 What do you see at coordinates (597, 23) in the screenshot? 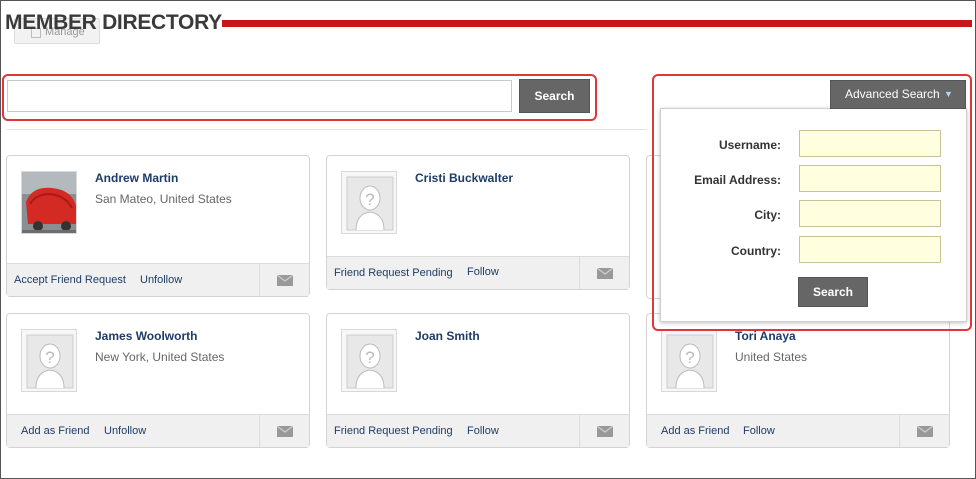
I see `title-rule` at bounding box center [597, 23].